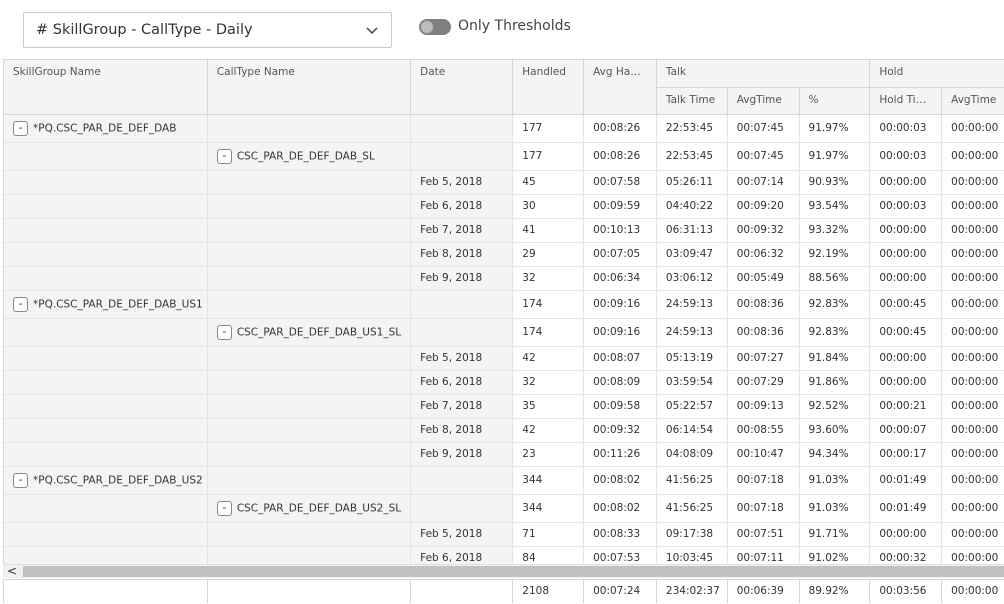 The image size is (1004, 604). What do you see at coordinates (906, 101) in the screenshot?
I see `col-header-hold-time: Hold Time` at bounding box center [906, 101].